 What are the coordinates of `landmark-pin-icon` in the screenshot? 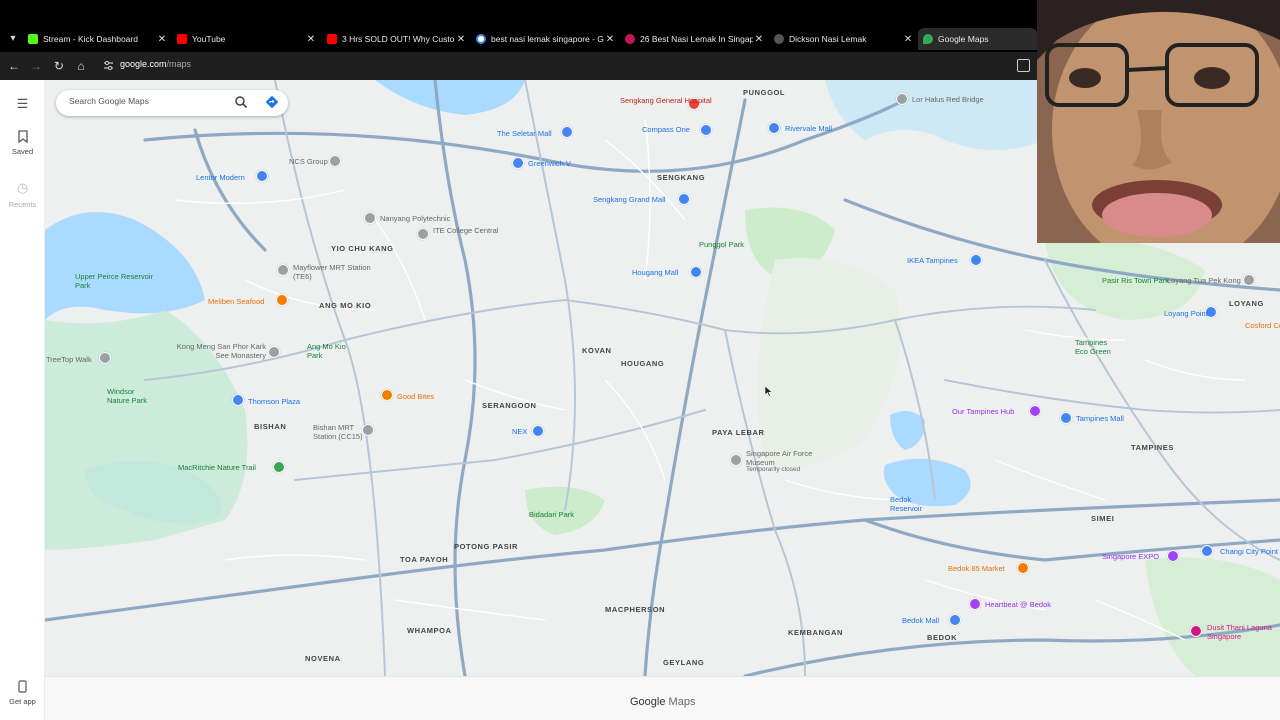 It's located at (902, 99).